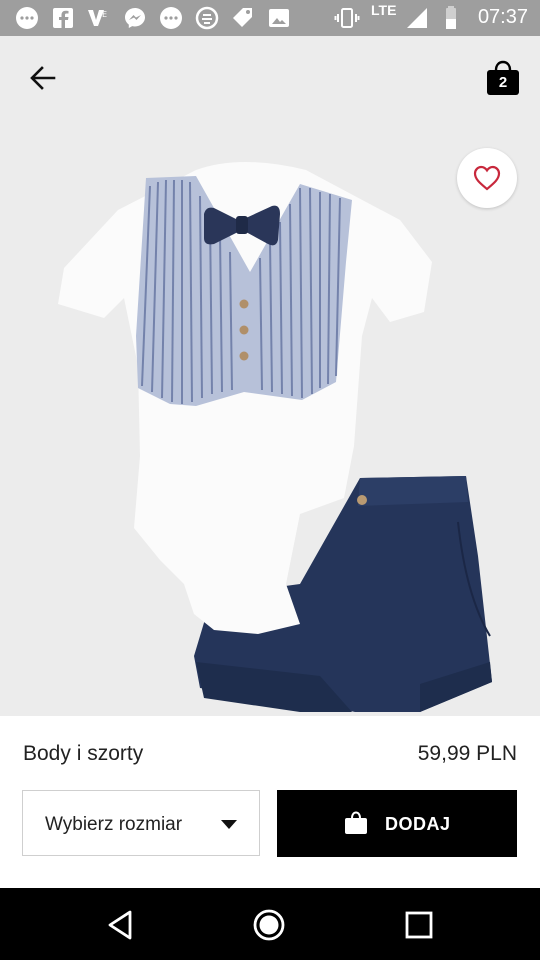  I want to click on home-circle-icon, so click(269, 925).